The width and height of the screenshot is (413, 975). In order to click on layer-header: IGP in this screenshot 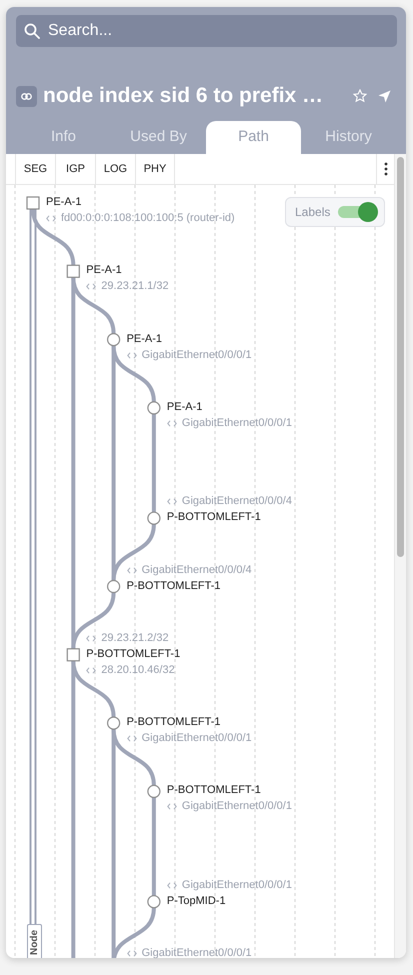, I will do `click(75, 169)`.